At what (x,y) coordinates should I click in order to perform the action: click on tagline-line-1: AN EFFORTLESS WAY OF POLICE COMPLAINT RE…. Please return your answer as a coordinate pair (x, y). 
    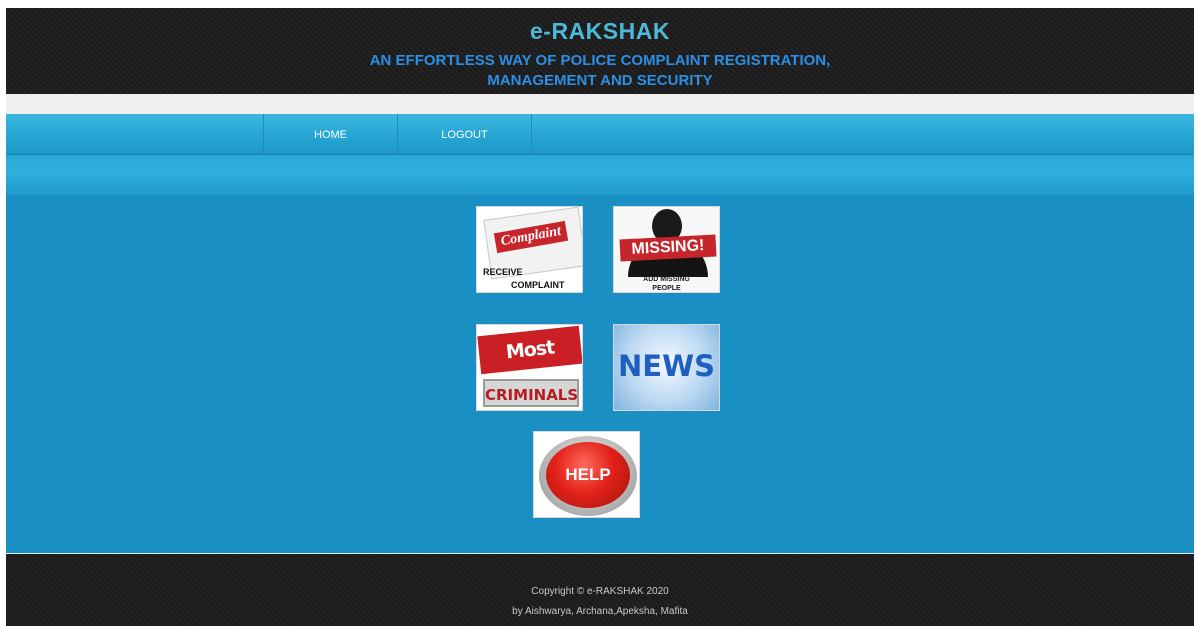
    Looking at the image, I should click on (600, 60).